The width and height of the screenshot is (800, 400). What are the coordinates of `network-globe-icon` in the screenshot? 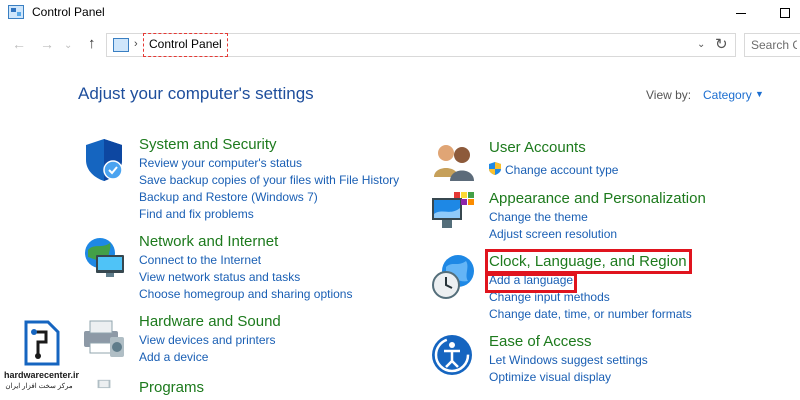 It's located at (104, 257).